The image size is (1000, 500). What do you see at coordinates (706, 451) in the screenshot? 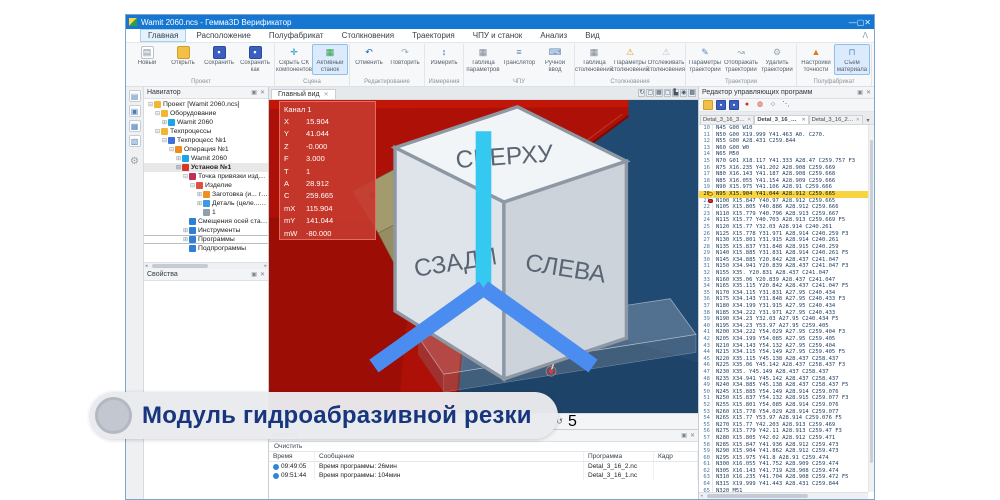
I see `gcode-line-number: 59` at bounding box center [706, 451].